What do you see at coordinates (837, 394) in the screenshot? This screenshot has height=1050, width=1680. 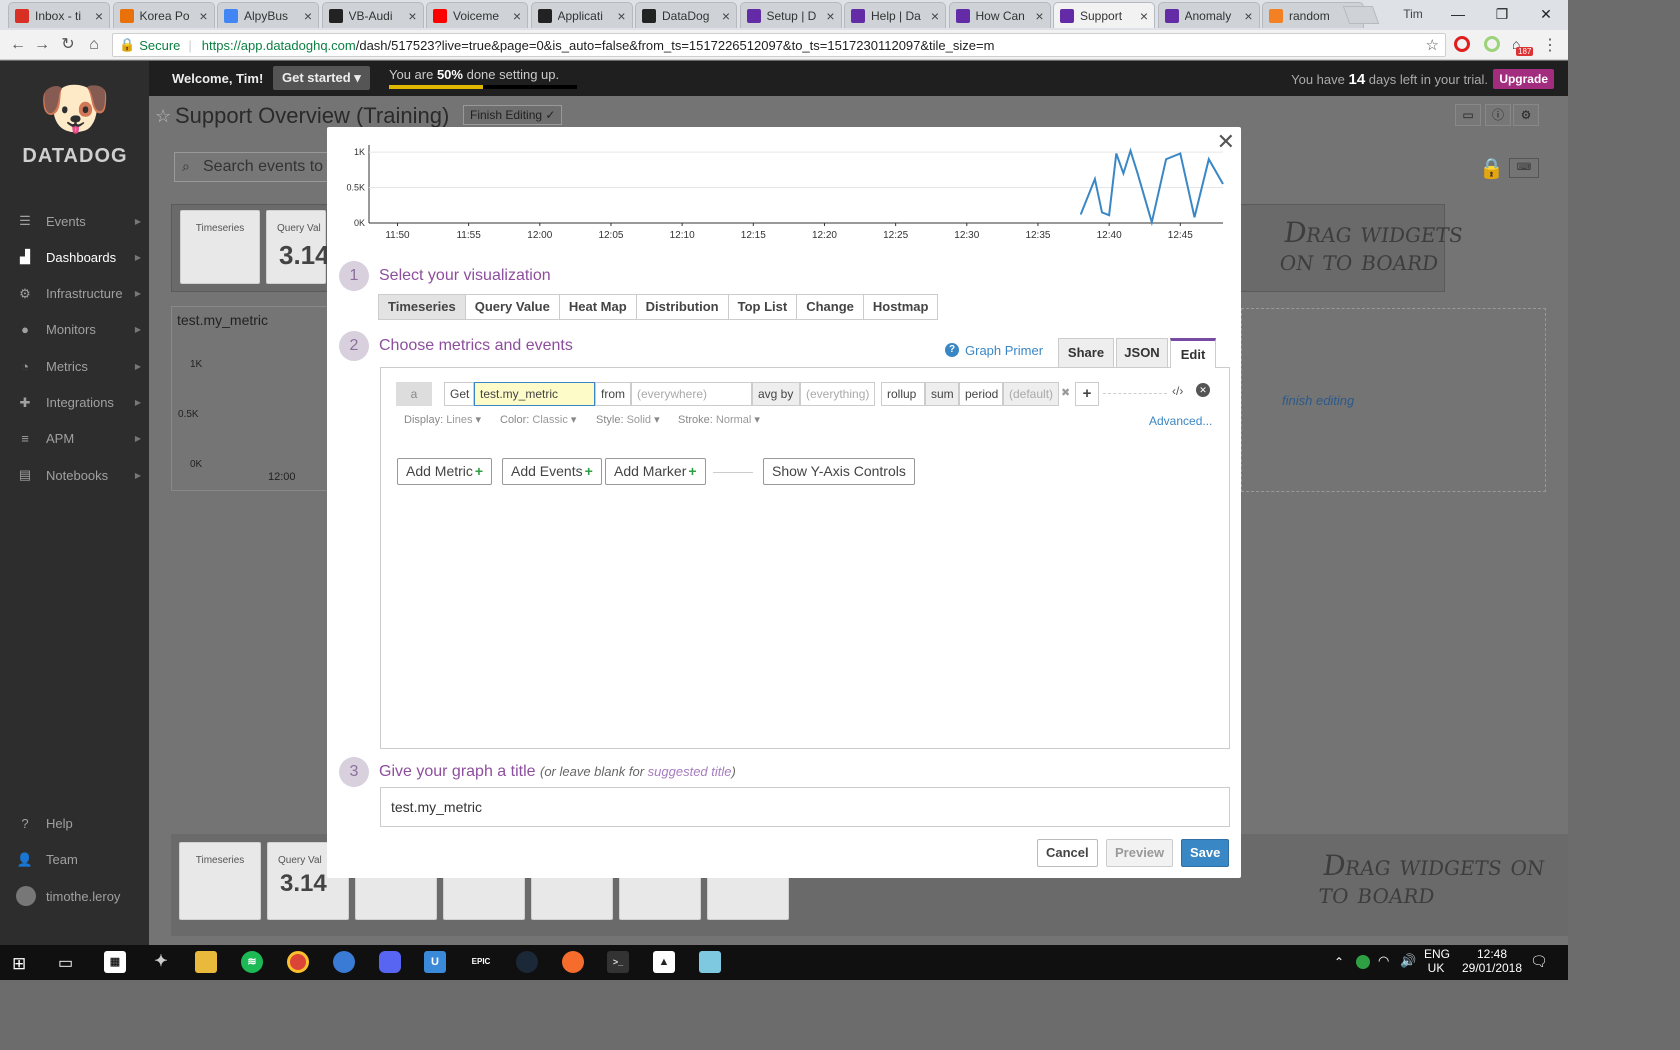 I see `avg-by-input: (everything)` at bounding box center [837, 394].